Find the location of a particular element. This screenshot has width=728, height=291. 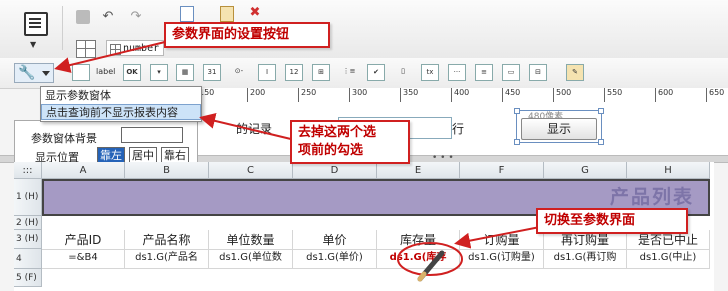

settings-arrow is located at coordinates (110, 57).